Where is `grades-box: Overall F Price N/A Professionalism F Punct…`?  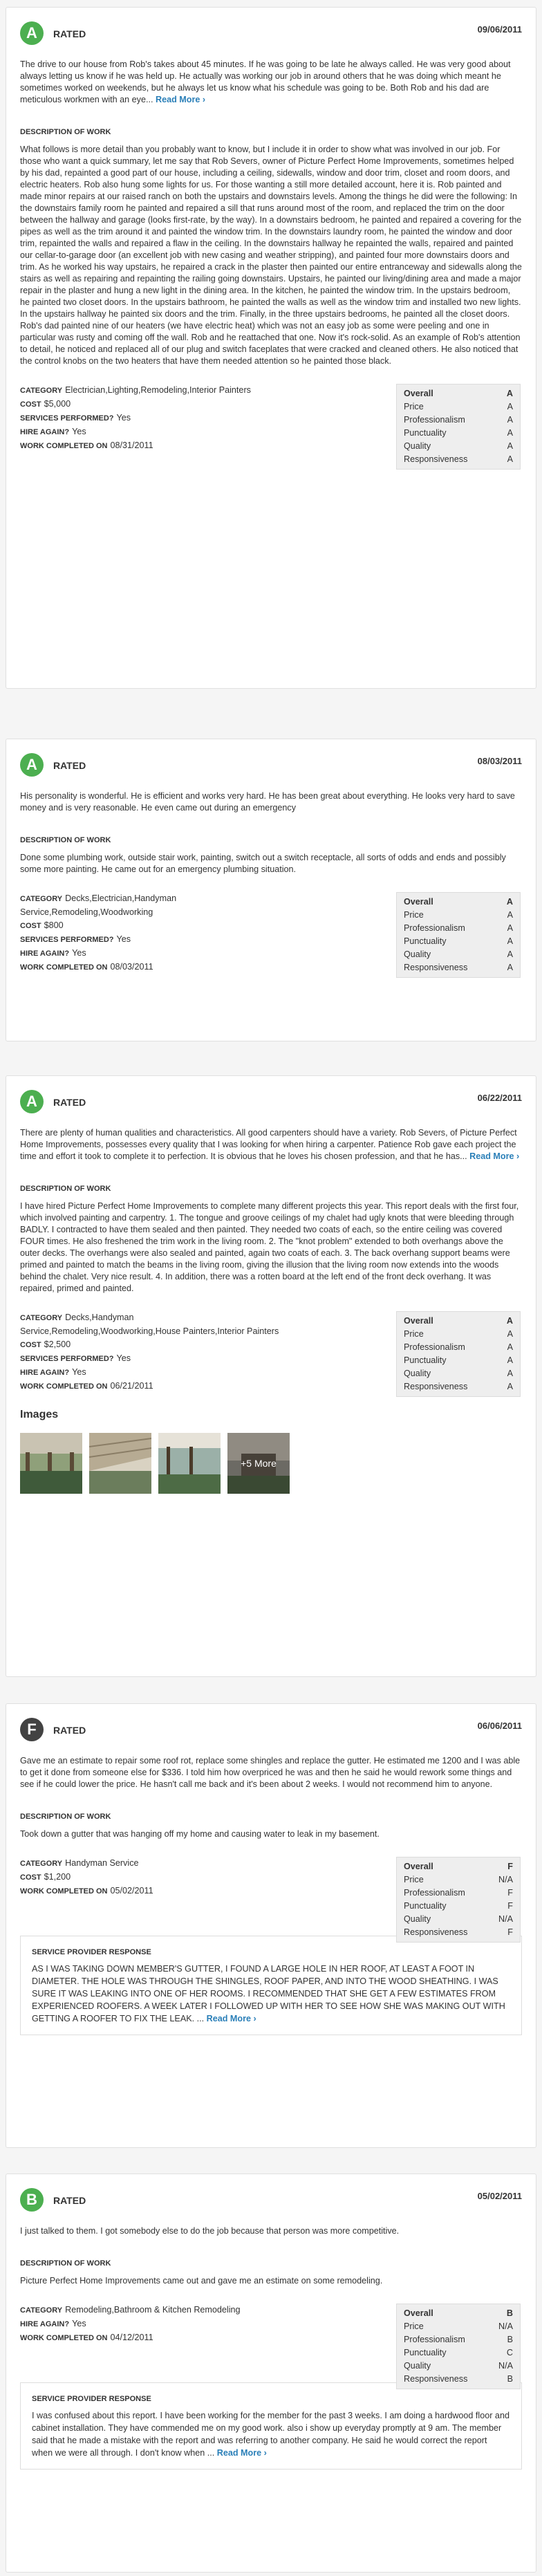 grades-box: Overall F Price N/A Professionalism F Punct… is located at coordinates (458, 1900).